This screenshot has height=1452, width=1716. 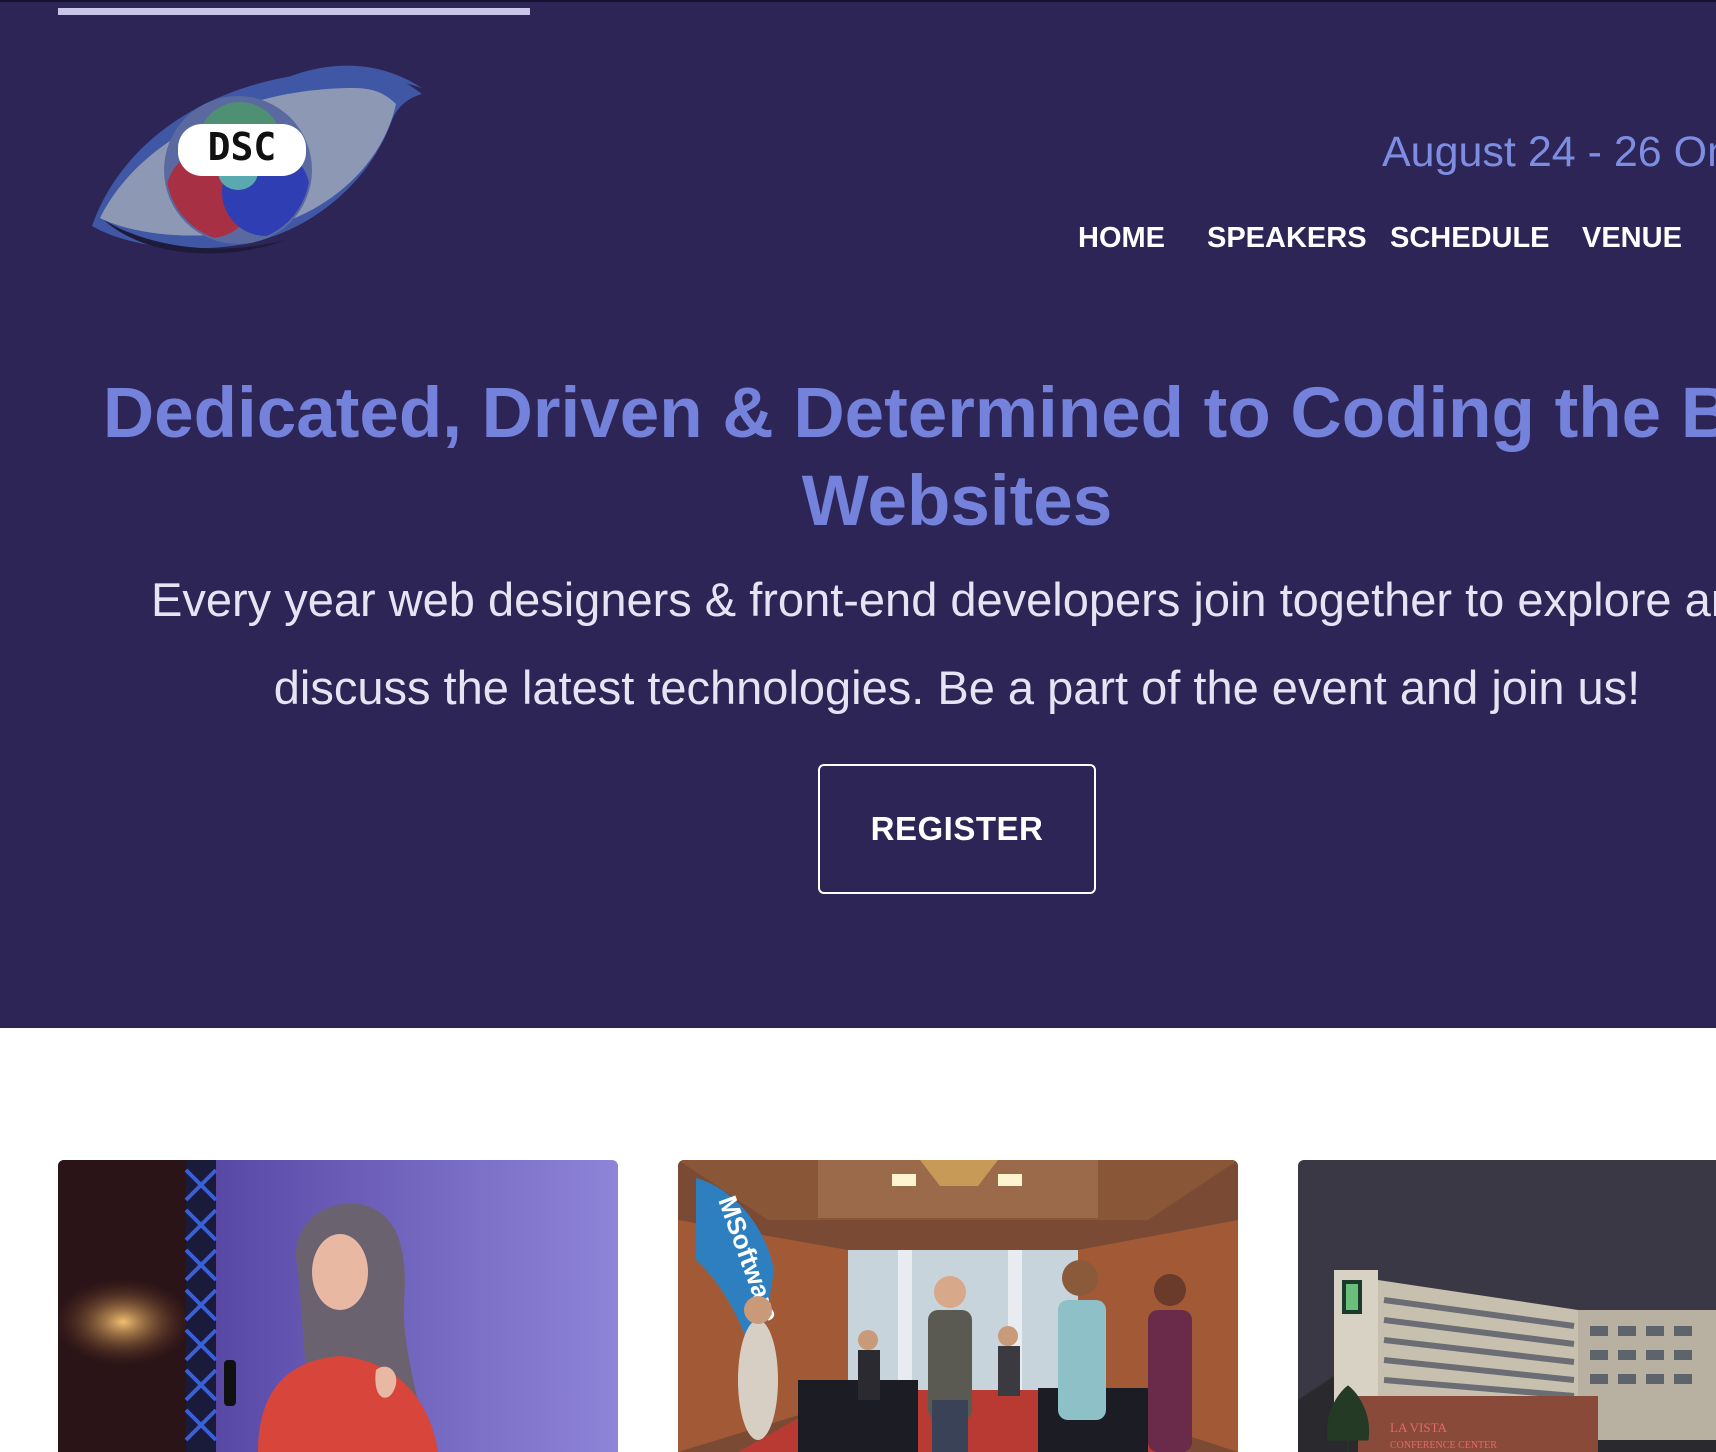 What do you see at coordinates (1287, 238) in the screenshot?
I see `nav-speakers: SPEAKERS` at bounding box center [1287, 238].